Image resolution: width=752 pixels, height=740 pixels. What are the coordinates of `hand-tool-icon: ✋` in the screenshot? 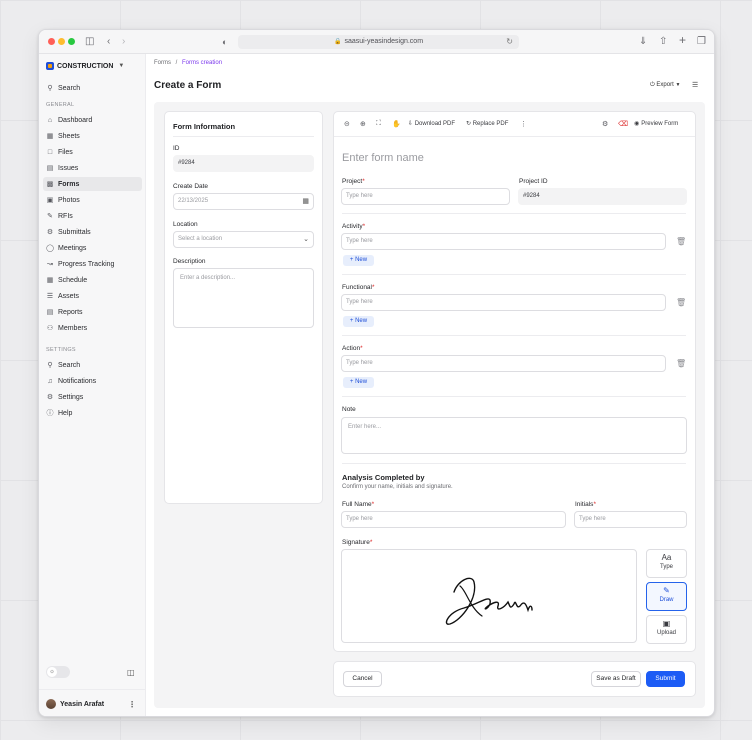 It's located at (396, 124).